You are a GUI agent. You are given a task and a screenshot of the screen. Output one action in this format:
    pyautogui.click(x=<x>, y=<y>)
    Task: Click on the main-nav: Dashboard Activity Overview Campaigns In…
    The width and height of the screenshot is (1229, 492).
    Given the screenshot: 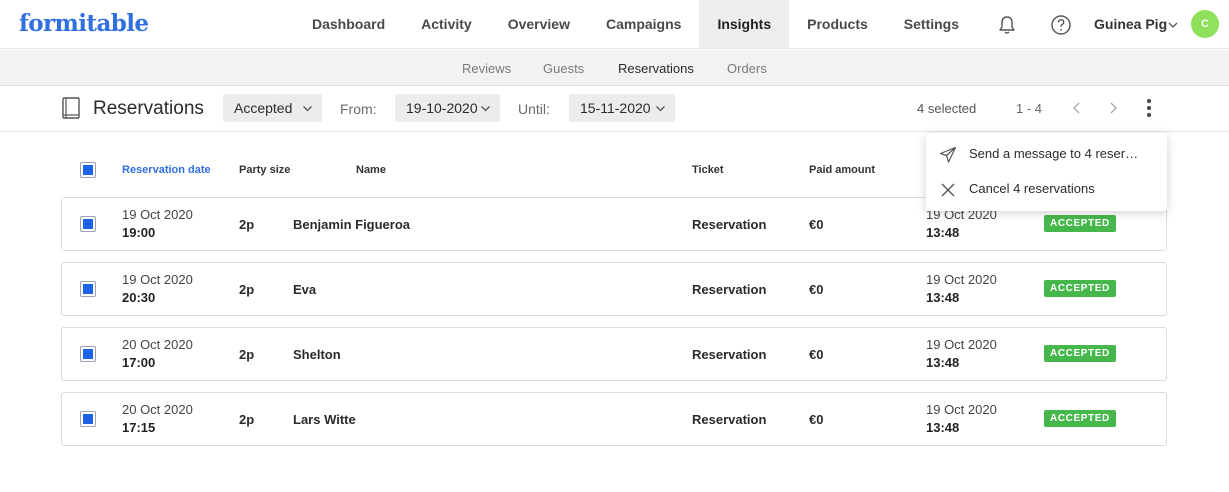 What is the action you would take?
    pyautogui.click(x=635, y=24)
    